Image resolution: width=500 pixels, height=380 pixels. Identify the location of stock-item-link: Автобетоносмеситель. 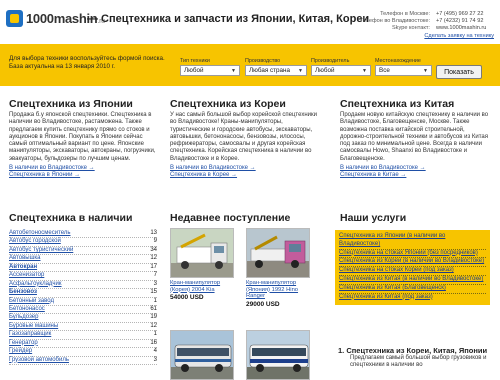
(40, 233).